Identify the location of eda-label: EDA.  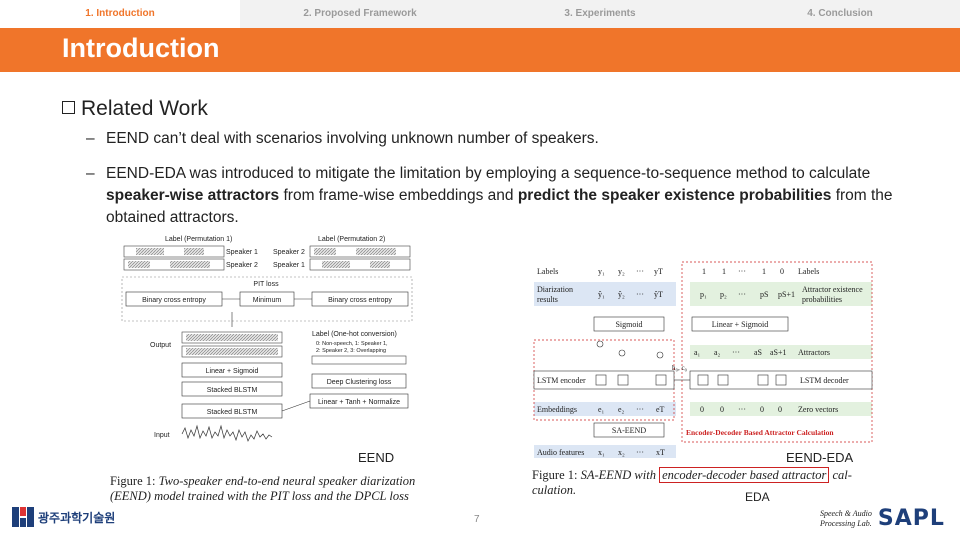
(757, 497).